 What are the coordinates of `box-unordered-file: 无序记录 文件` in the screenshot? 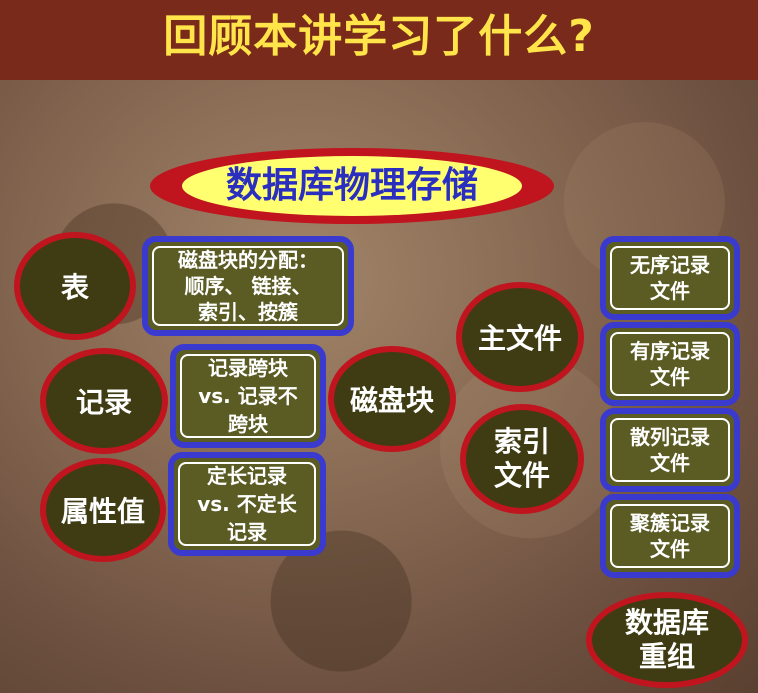 It's located at (670, 278).